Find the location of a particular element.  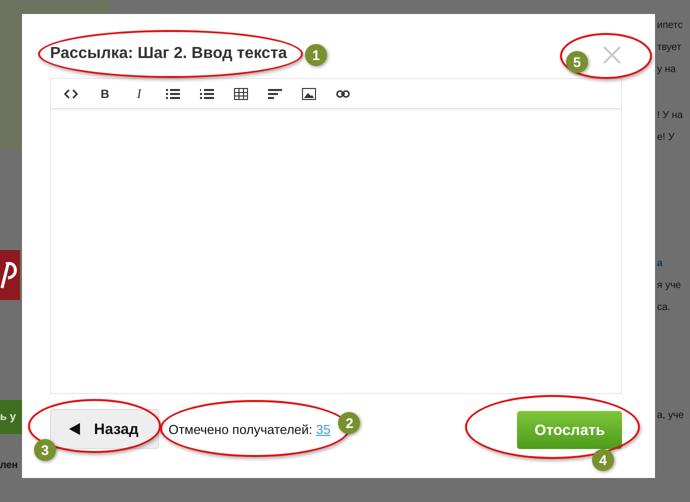

page-text: лен is located at coordinates (9, 465).